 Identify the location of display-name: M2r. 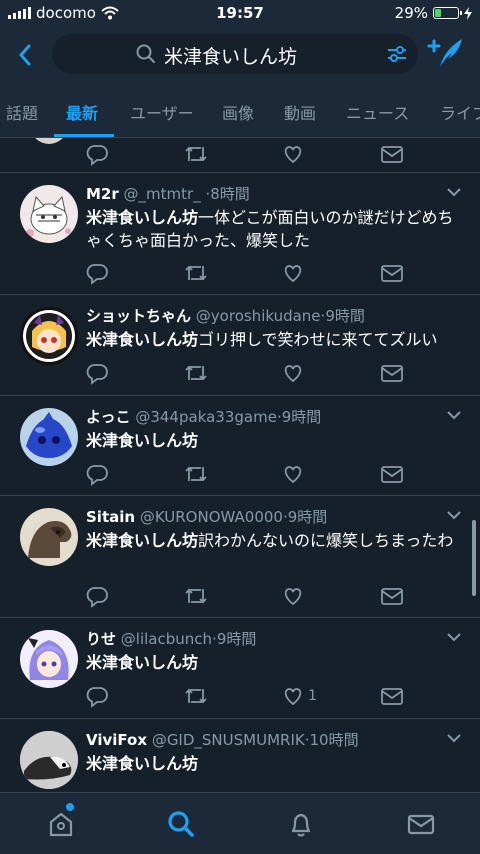
(102, 194).